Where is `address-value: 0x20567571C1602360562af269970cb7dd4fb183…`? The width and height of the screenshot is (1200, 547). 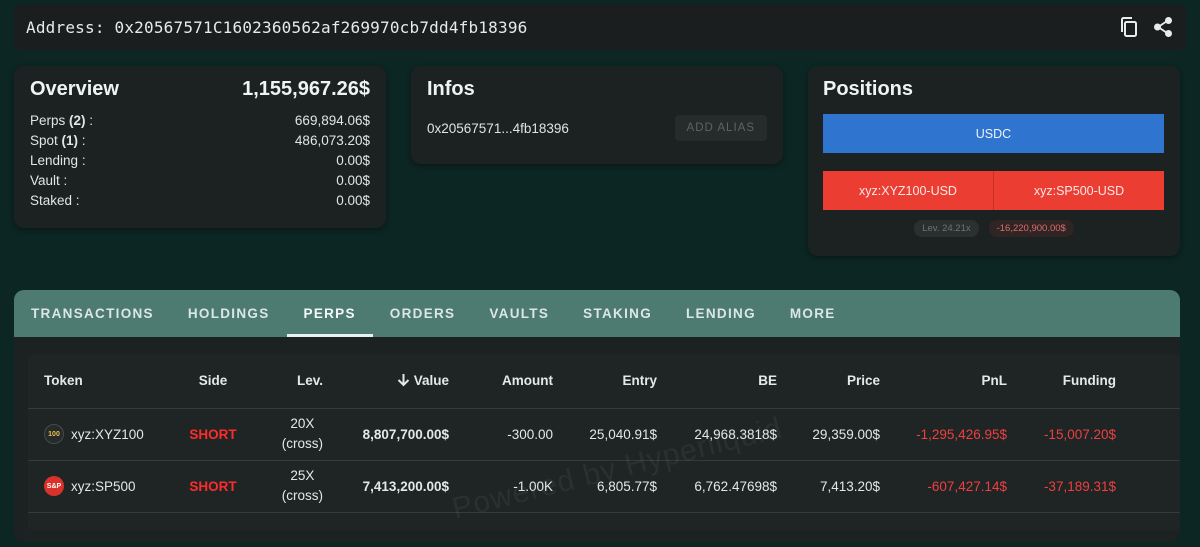 address-value: 0x20567571C1602360562af269970cb7dd4fb183… is located at coordinates (321, 27).